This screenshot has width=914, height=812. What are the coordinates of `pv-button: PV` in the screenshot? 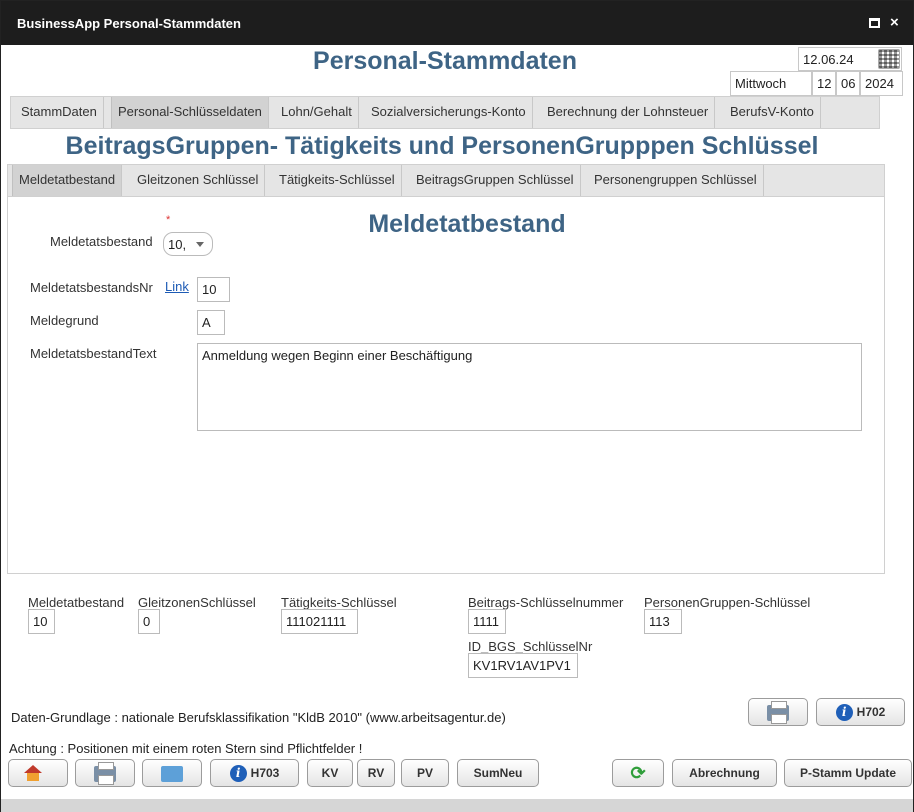 It's located at (425, 773).